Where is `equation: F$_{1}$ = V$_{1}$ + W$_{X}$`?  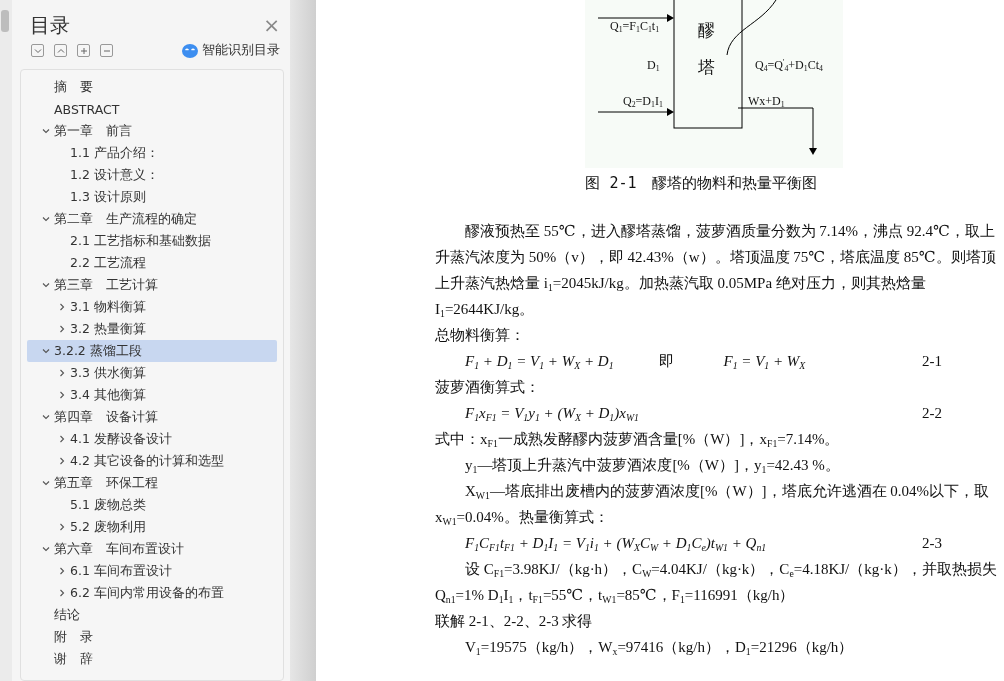 equation: F$_{1}$ = V$_{1}$ + W$_{X}$ is located at coordinates (764, 362).